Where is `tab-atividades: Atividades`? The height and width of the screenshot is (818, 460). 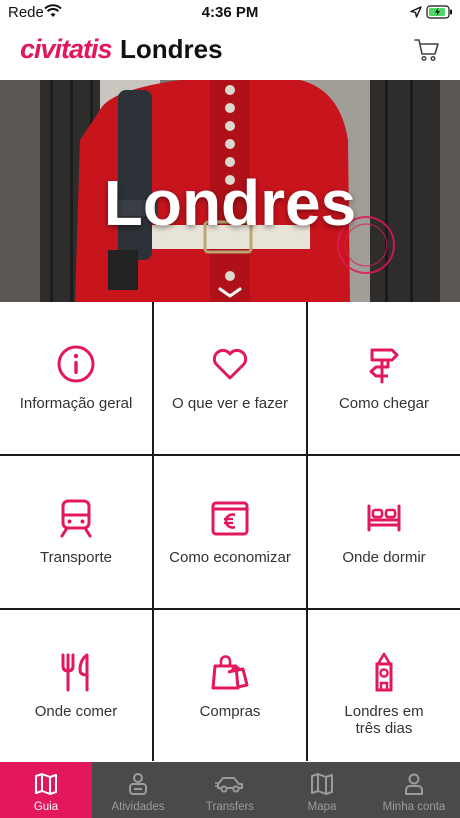
tab-atividades: Atividades is located at coordinates (138, 790).